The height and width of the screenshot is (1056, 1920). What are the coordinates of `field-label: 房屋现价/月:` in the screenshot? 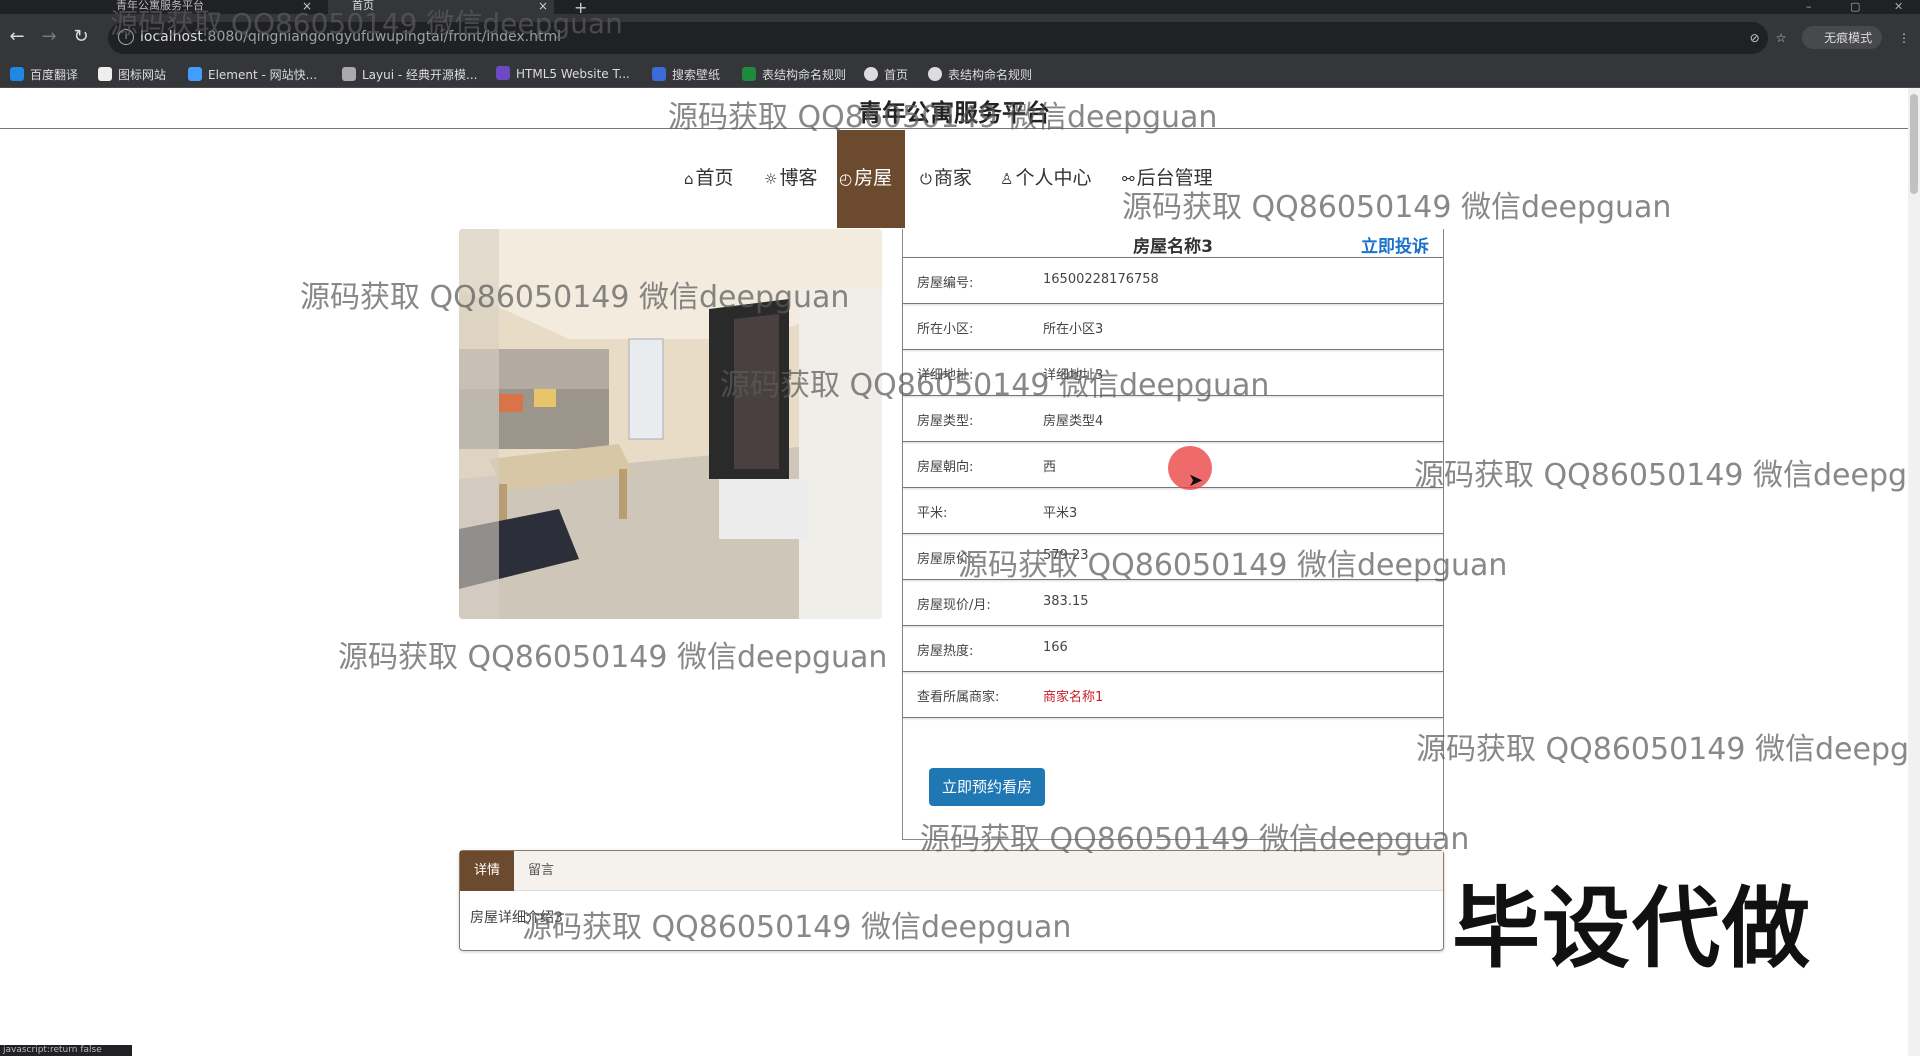 It's located at (954, 605).